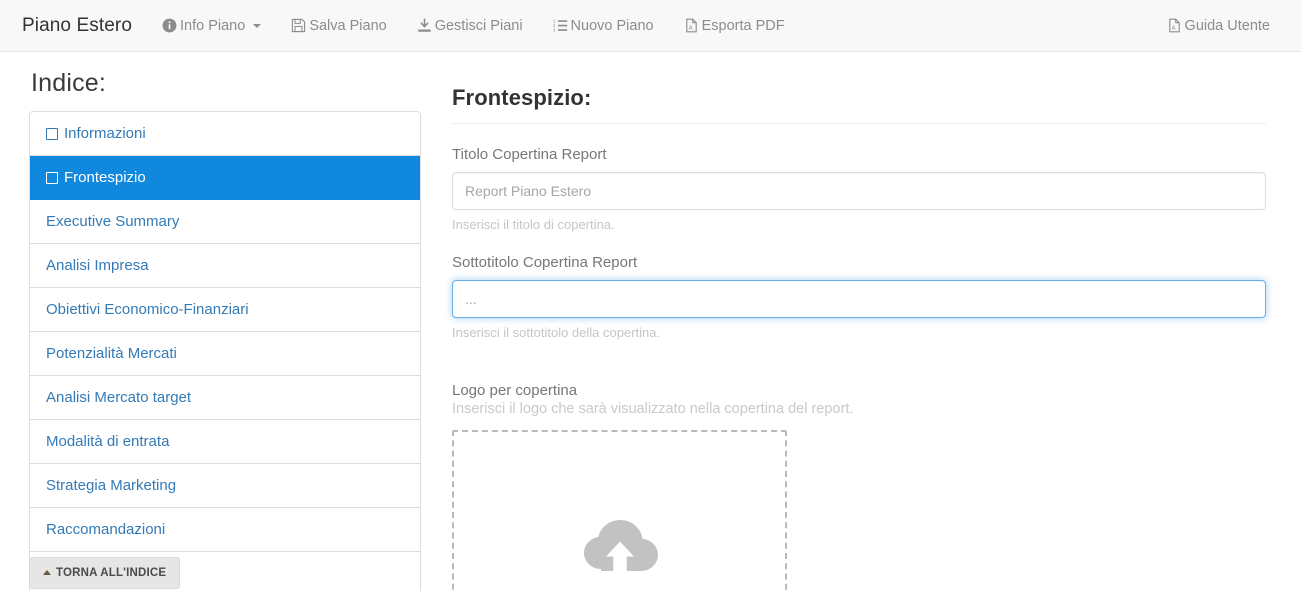 The width and height of the screenshot is (1301, 591). Describe the element at coordinates (225, 266) in the screenshot. I see `sidebar-item-analisi-impresa: Analisi Impresa` at that location.